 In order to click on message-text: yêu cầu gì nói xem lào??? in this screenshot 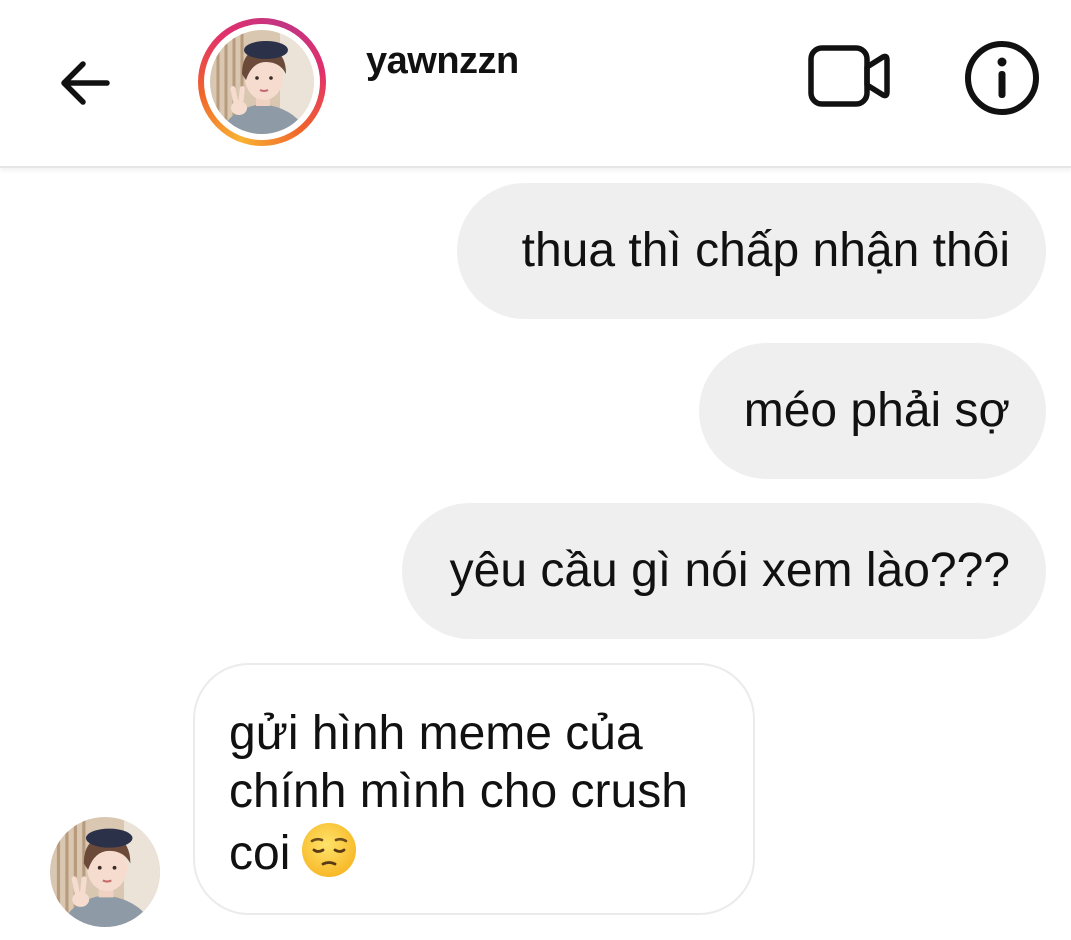, I will do `click(729, 570)`.